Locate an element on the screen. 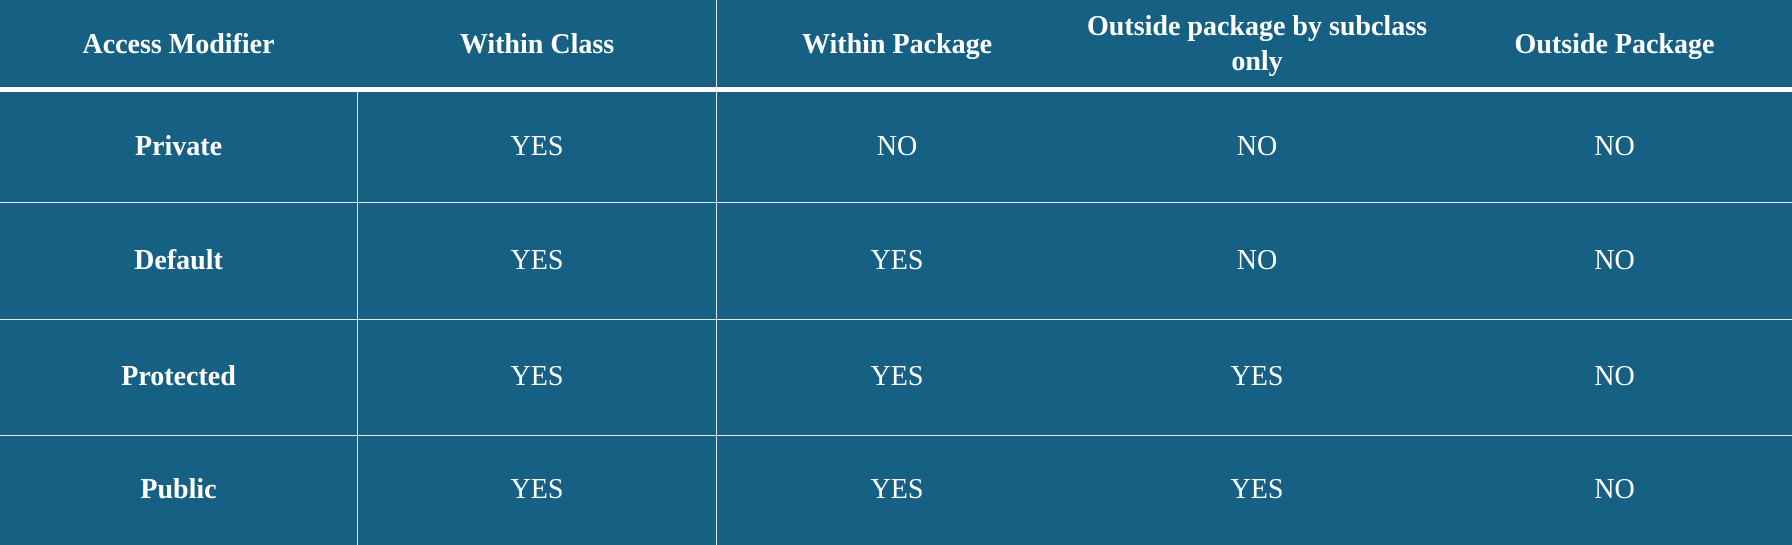  header-outside-package-subclass: Outside package by subclass only is located at coordinates (1257, 44).